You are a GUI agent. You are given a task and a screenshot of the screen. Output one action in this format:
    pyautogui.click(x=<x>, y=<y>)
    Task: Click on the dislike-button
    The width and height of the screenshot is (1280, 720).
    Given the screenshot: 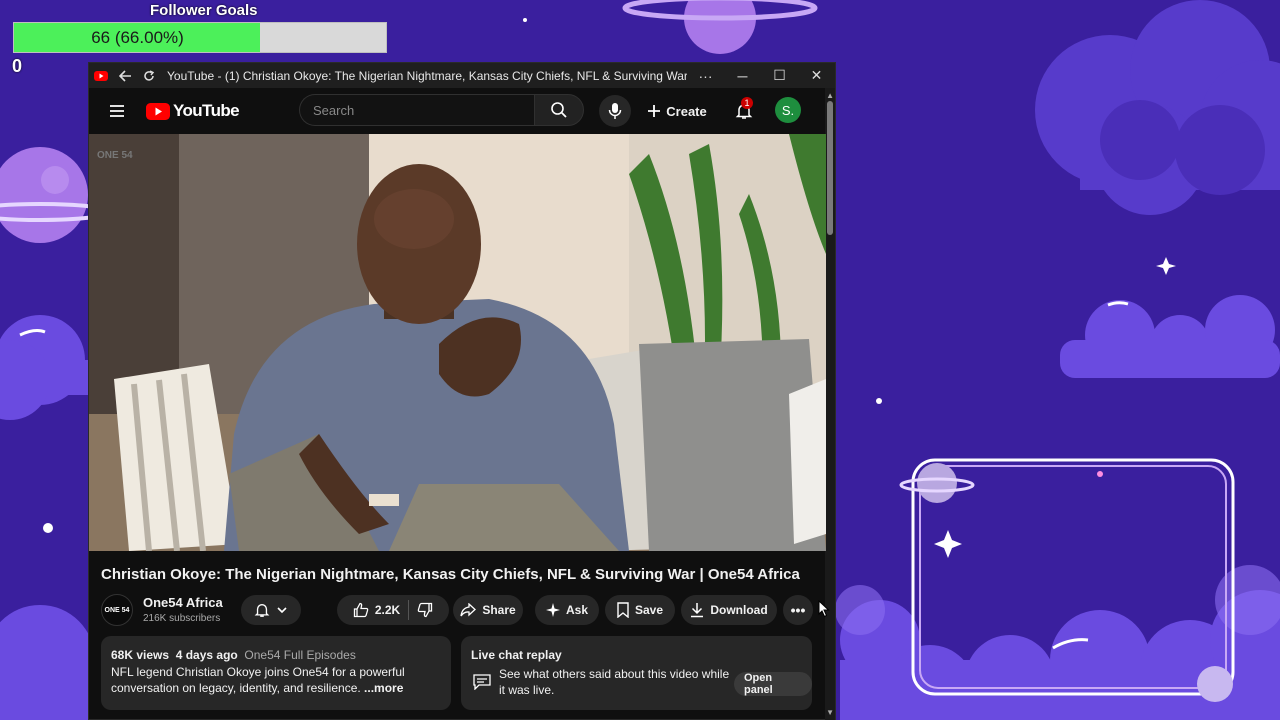 What is the action you would take?
    pyautogui.click(x=425, y=610)
    